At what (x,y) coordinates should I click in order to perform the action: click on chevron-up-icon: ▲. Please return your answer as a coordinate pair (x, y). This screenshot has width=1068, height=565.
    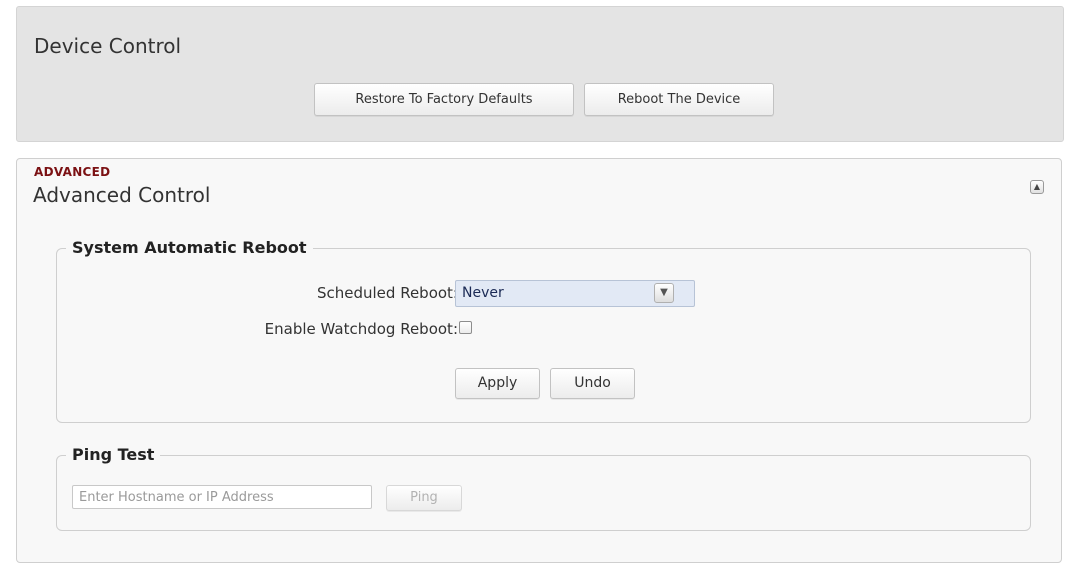
    Looking at the image, I should click on (1037, 187).